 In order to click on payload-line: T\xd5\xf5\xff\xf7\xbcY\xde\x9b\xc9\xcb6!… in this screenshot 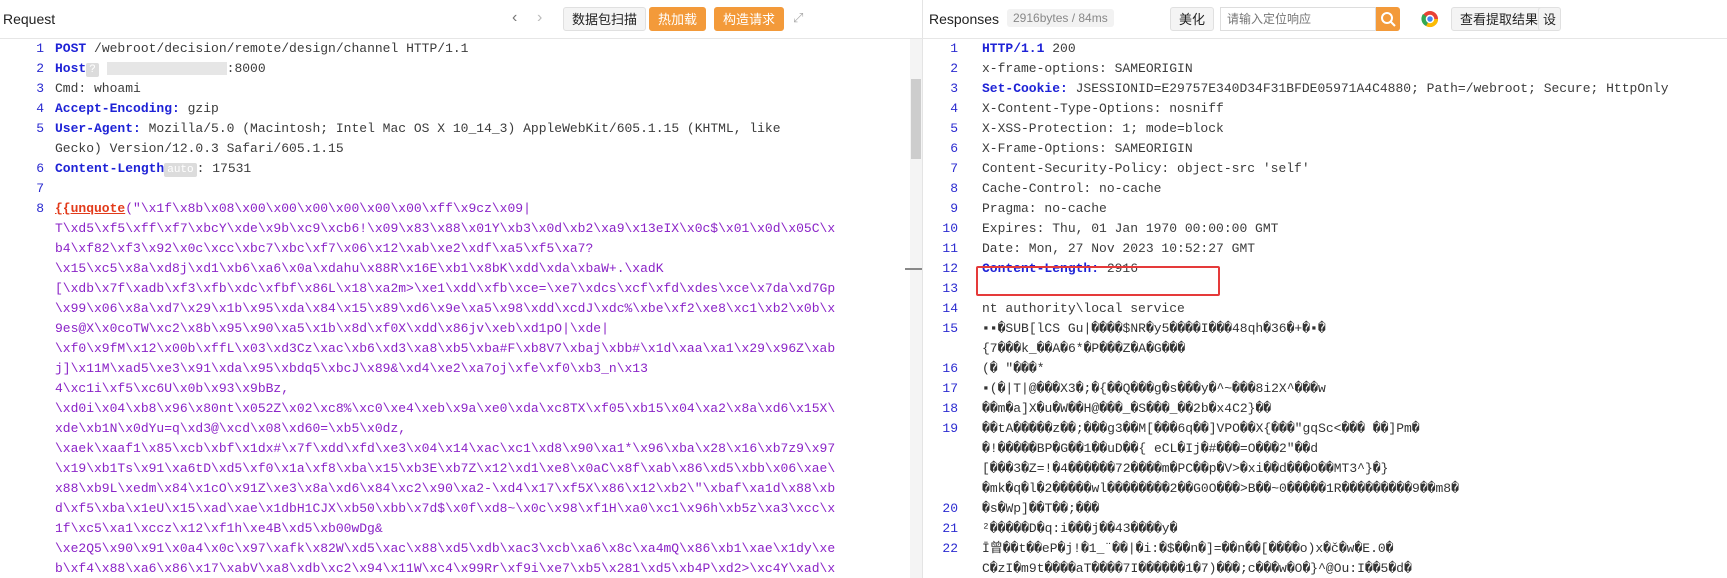, I will do `click(445, 228)`.